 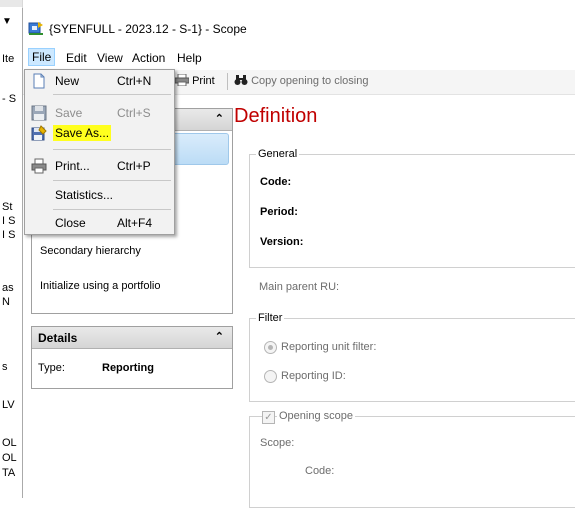 What do you see at coordinates (128, 368) in the screenshot?
I see `type-value: Reporting` at bounding box center [128, 368].